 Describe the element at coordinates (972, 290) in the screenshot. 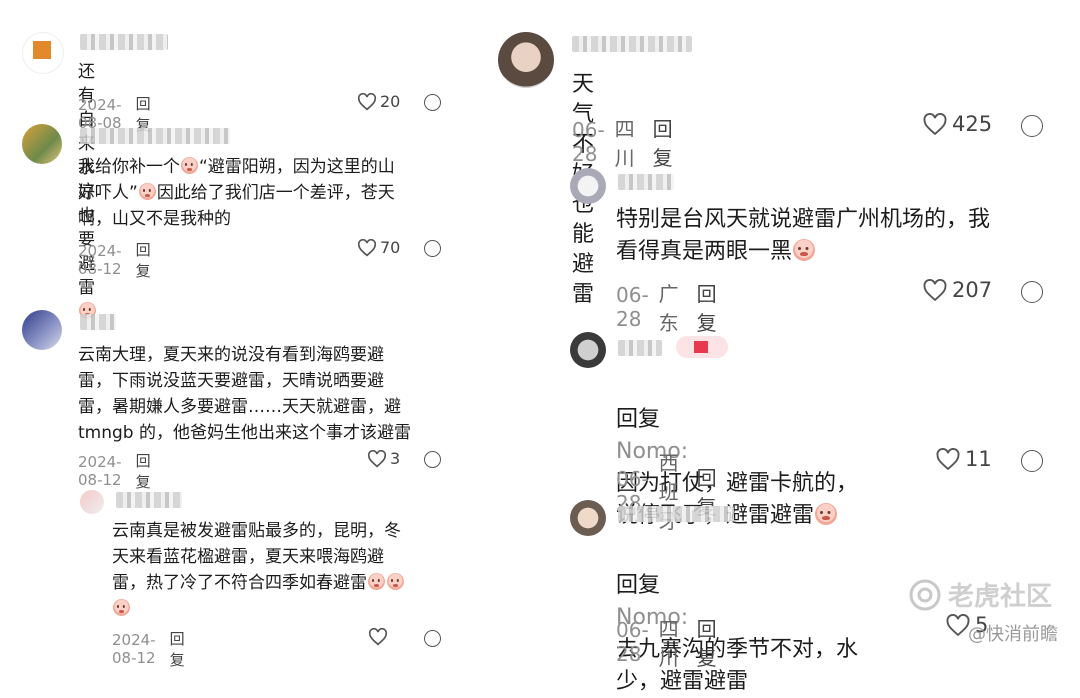

I see `like-count: 207` at that location.